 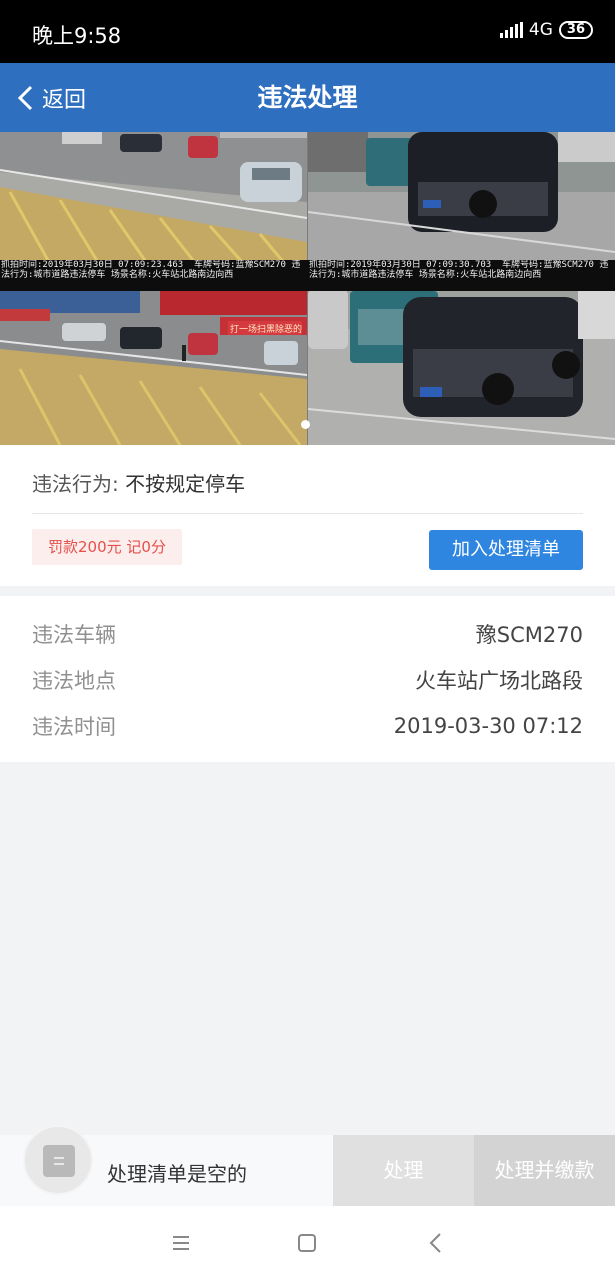 I want to click on system-back-icon, so click(x=436, y=1243).